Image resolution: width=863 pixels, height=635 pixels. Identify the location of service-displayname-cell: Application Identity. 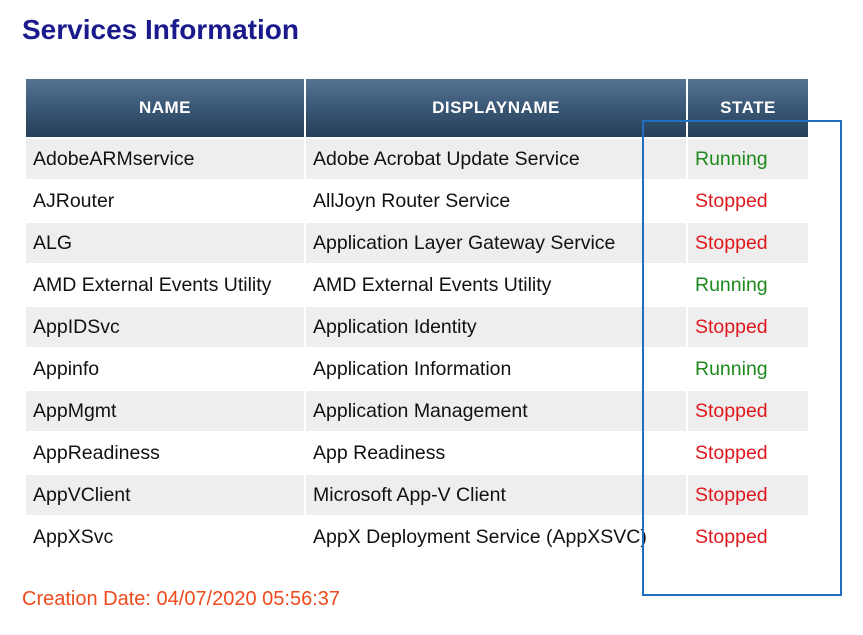
(496, 327).